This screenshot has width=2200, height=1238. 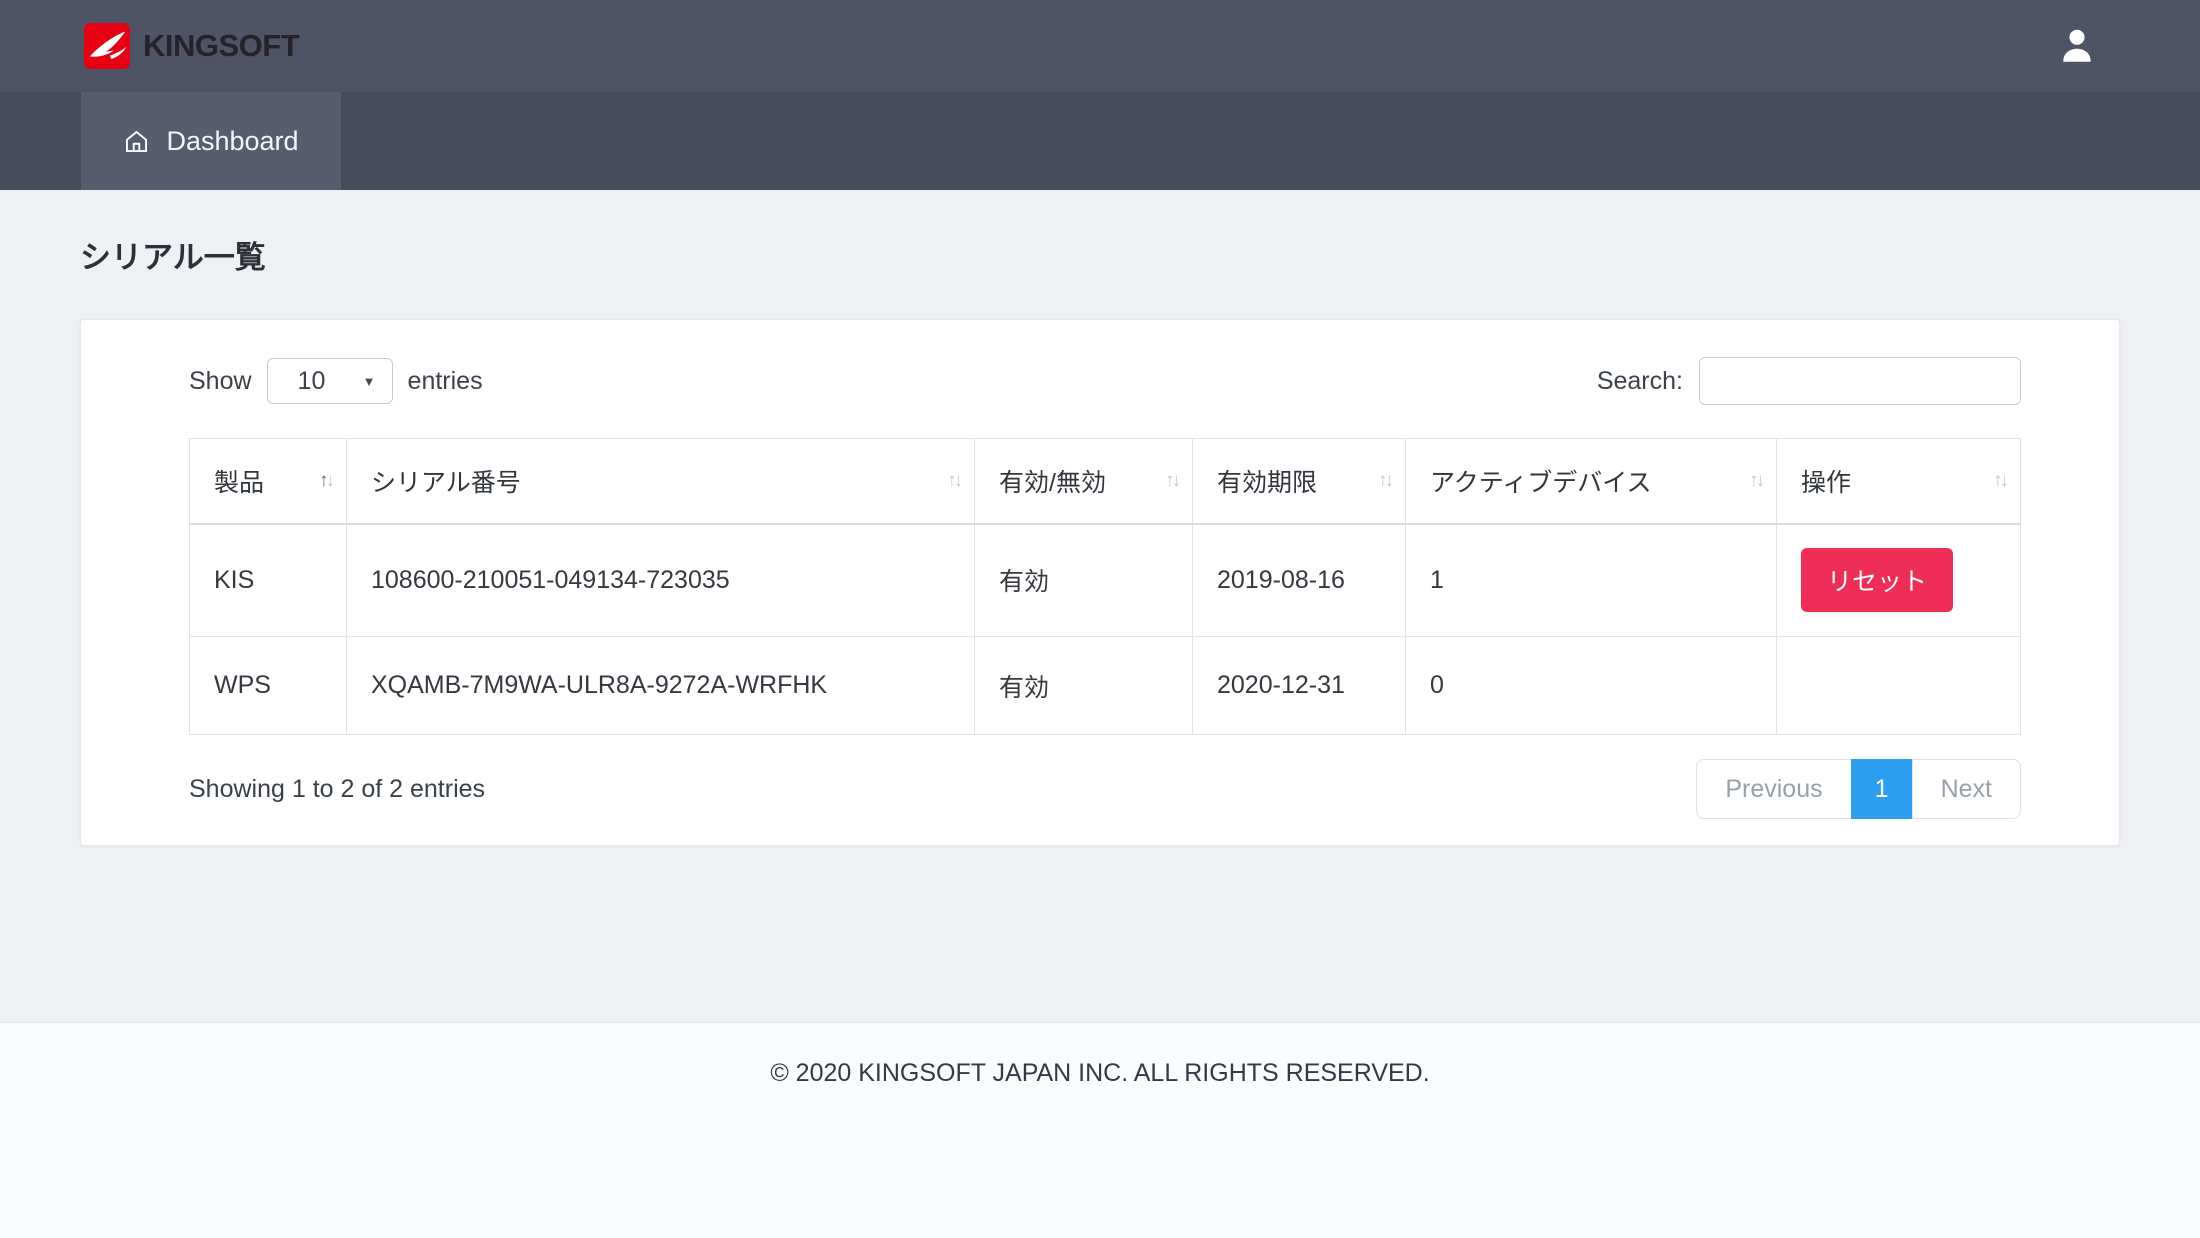 I want to click on home-icon, so click(x=137, y=141).